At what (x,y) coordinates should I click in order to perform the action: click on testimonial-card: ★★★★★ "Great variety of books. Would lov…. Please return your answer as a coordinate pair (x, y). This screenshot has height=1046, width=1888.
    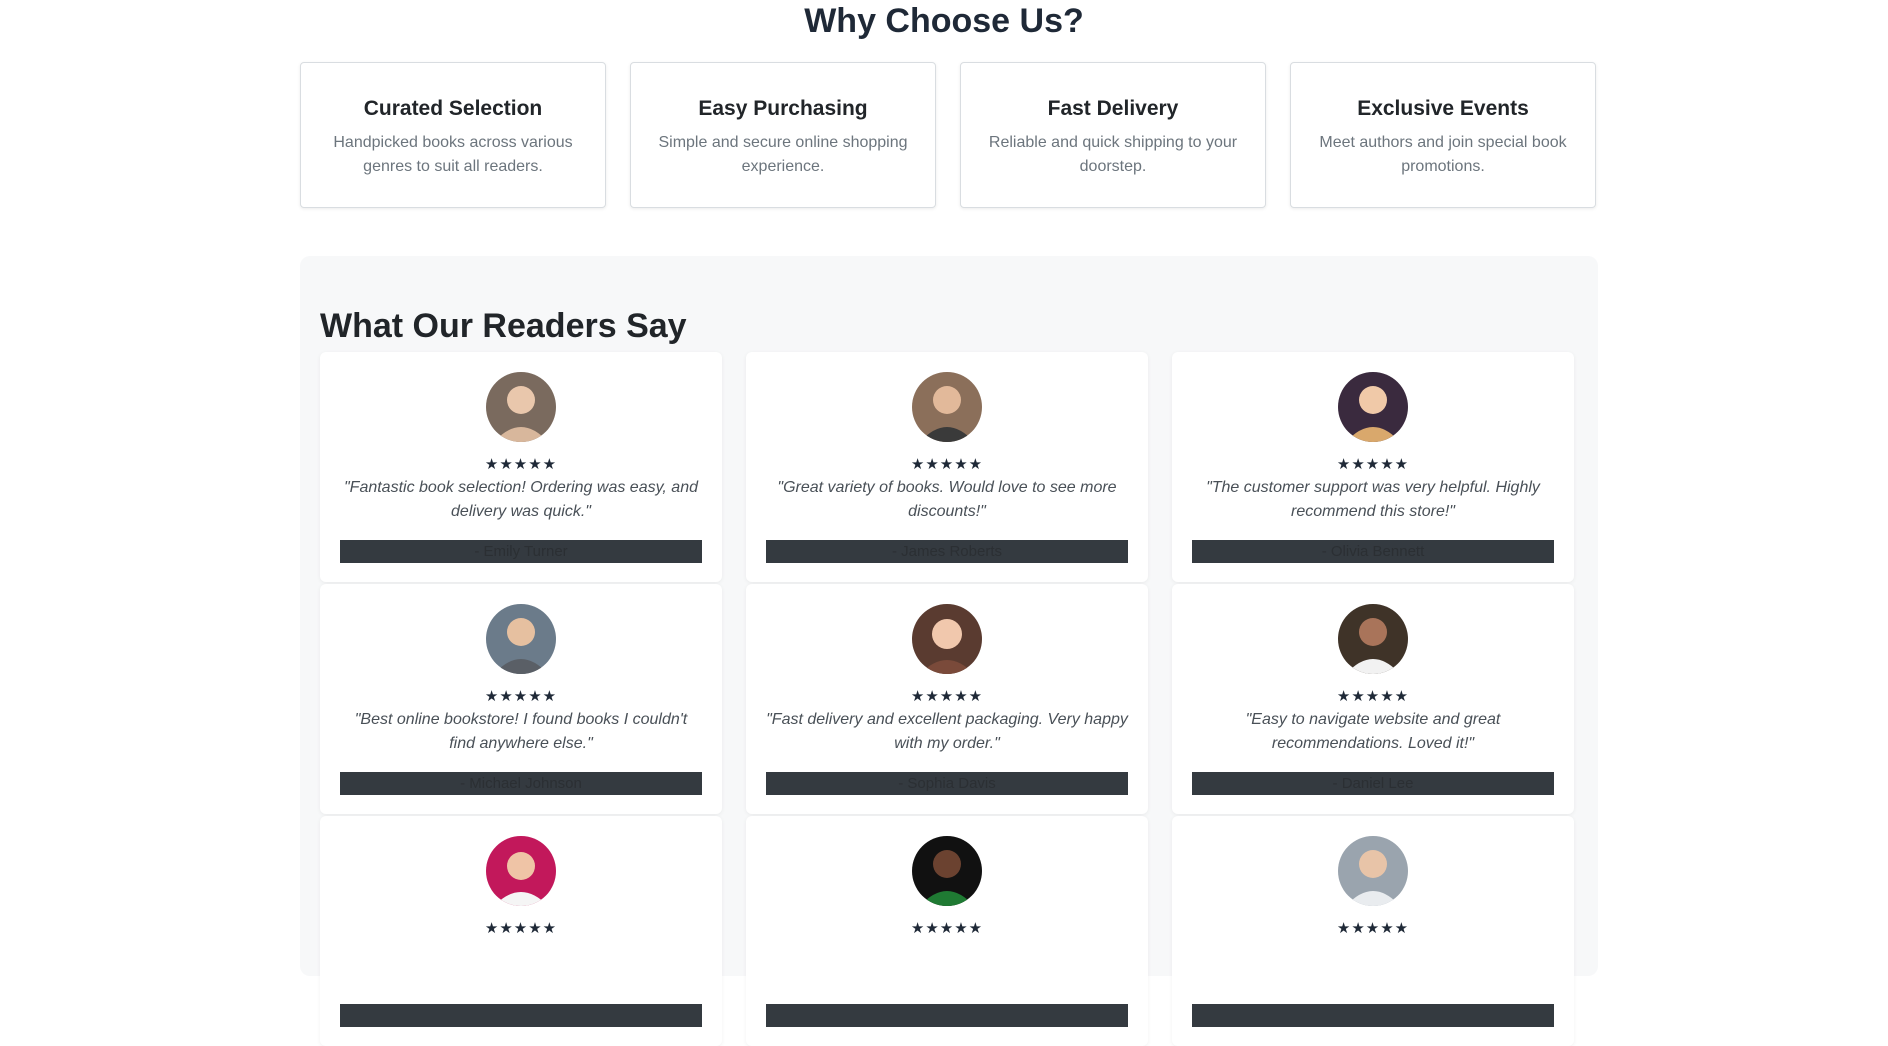
    Looking at the image, I should click on (947, 467).